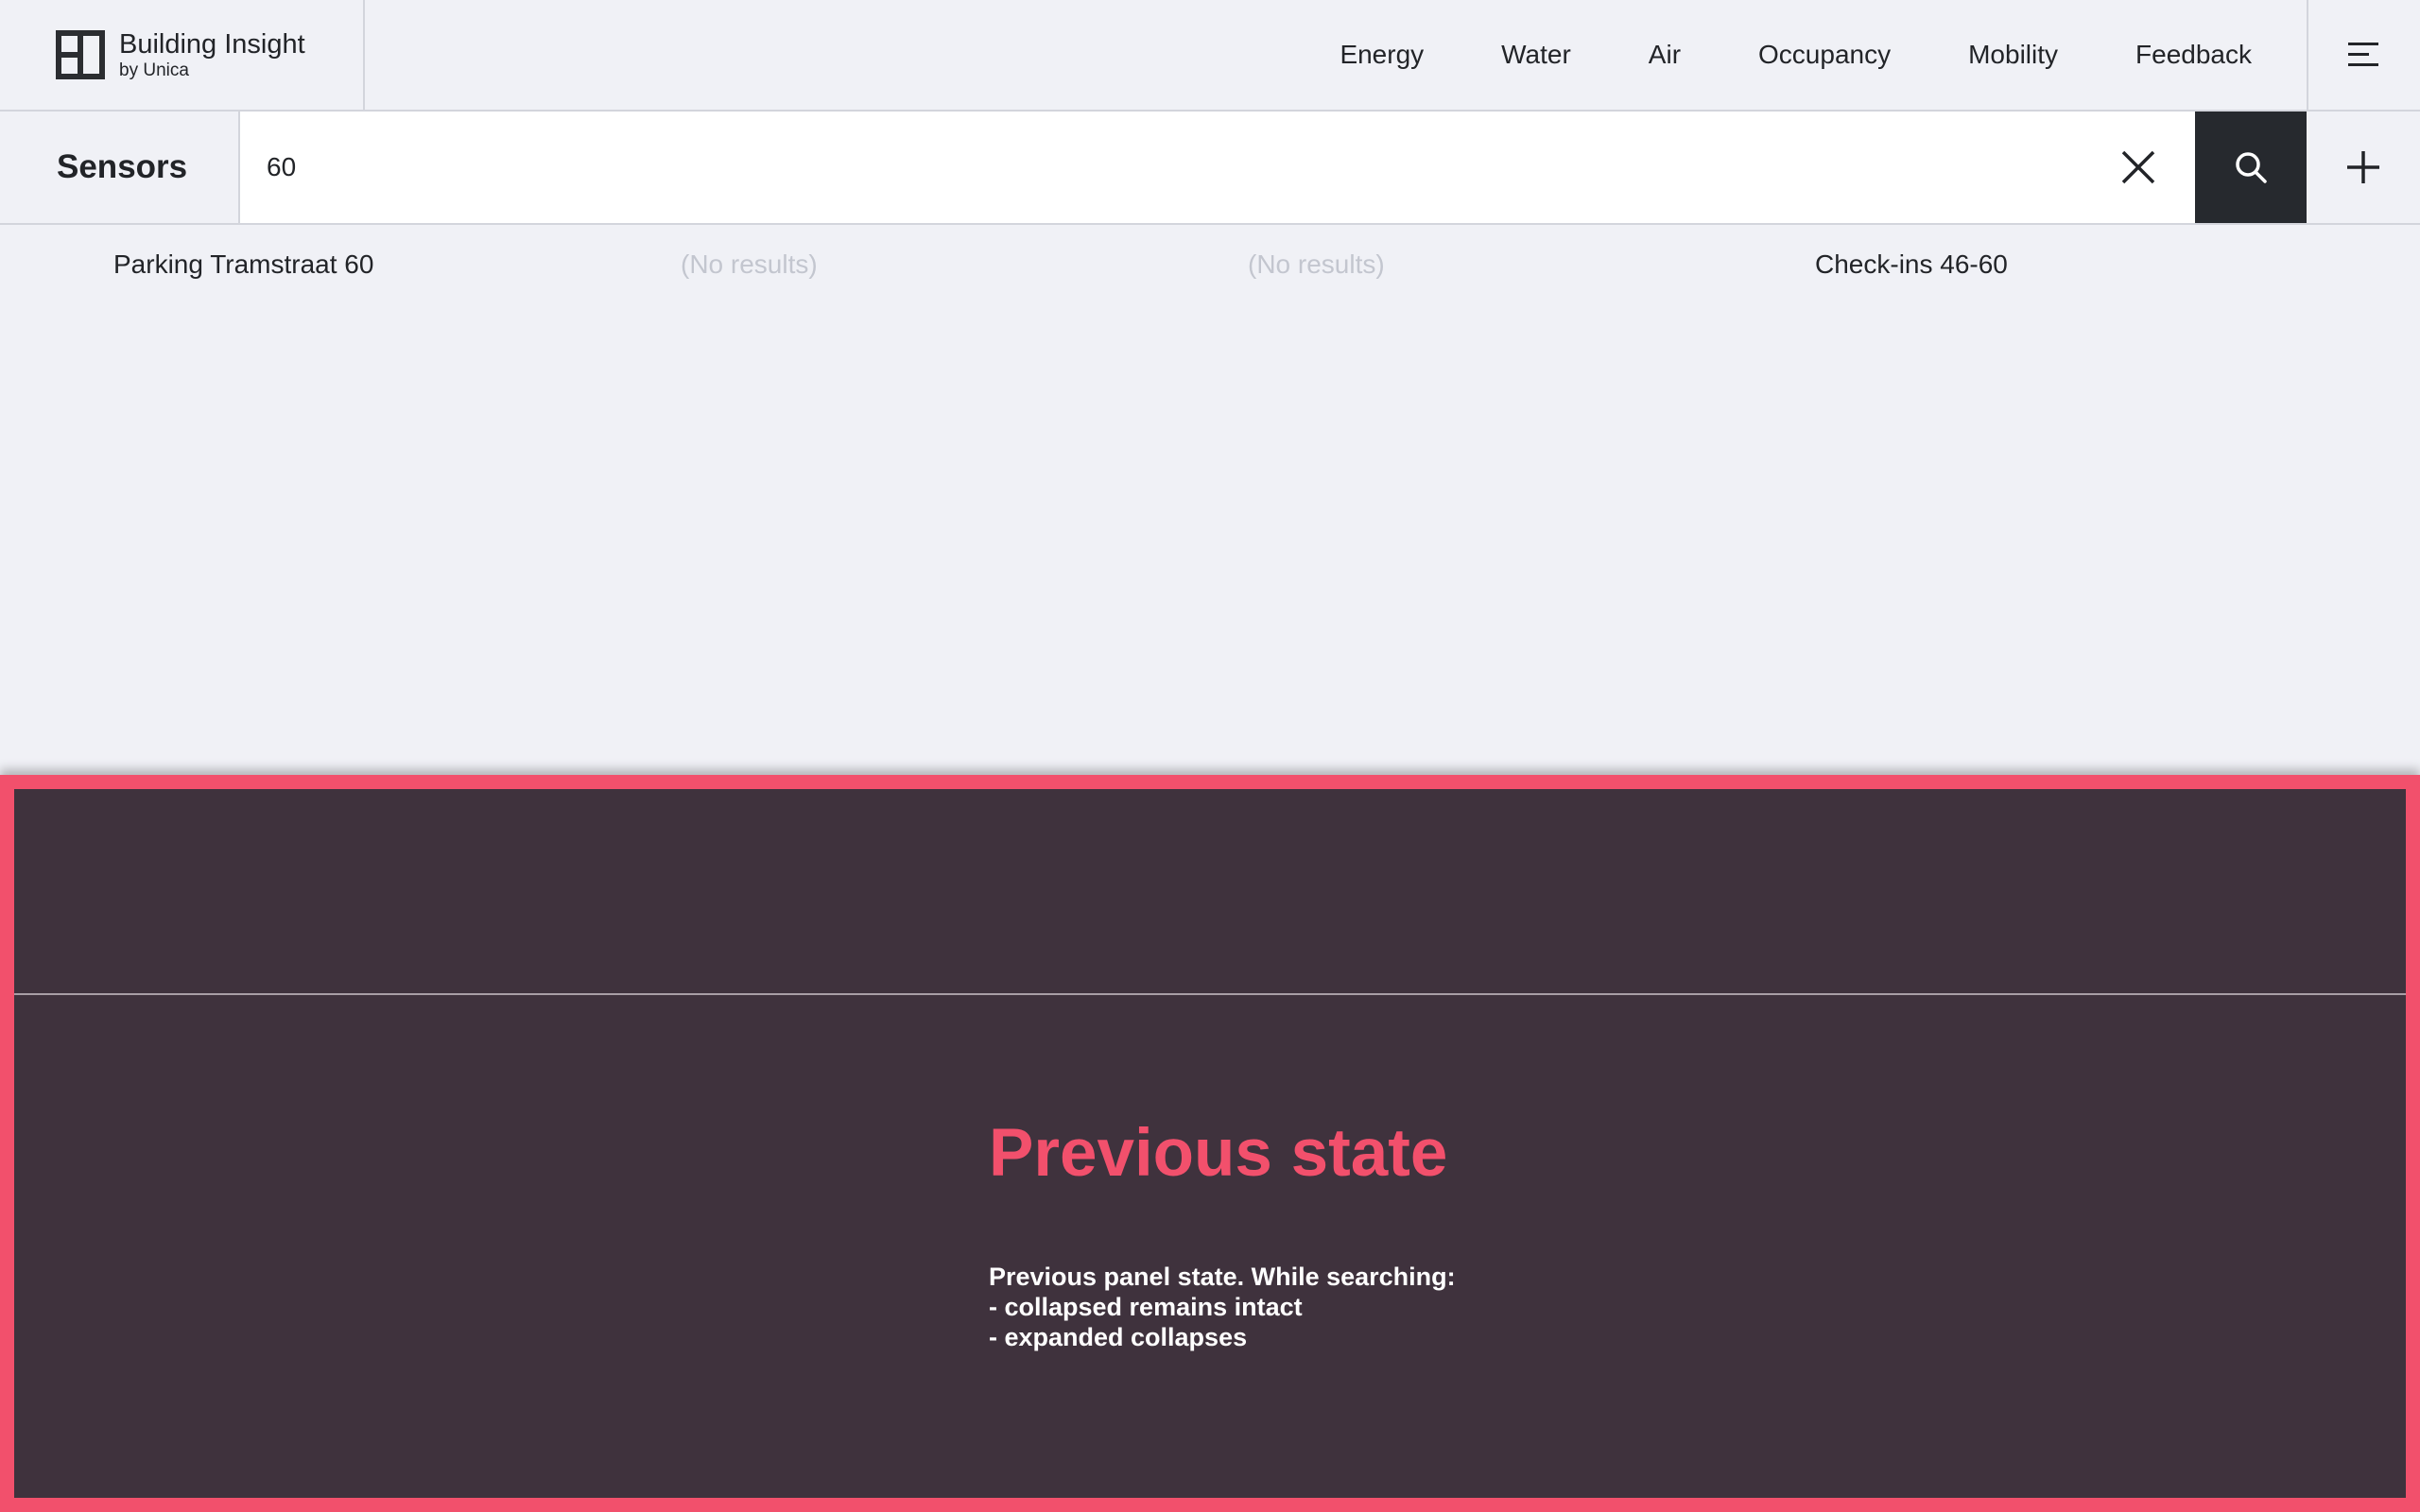  I want to click on brand-subtitle: by Unica, so click(154, 70).